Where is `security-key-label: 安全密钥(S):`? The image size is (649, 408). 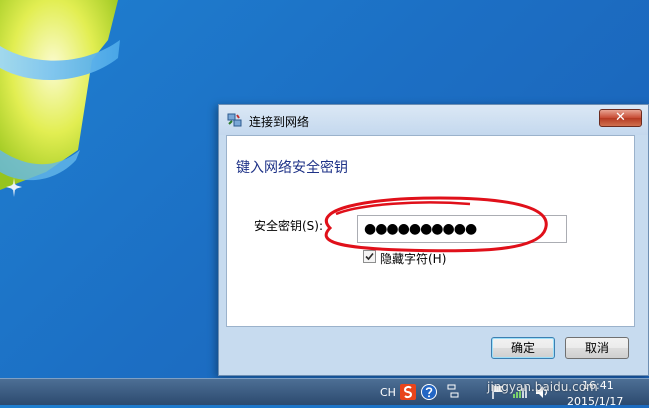 security-key-label: 安全密钥(S): is located at coordinates (289, 226).